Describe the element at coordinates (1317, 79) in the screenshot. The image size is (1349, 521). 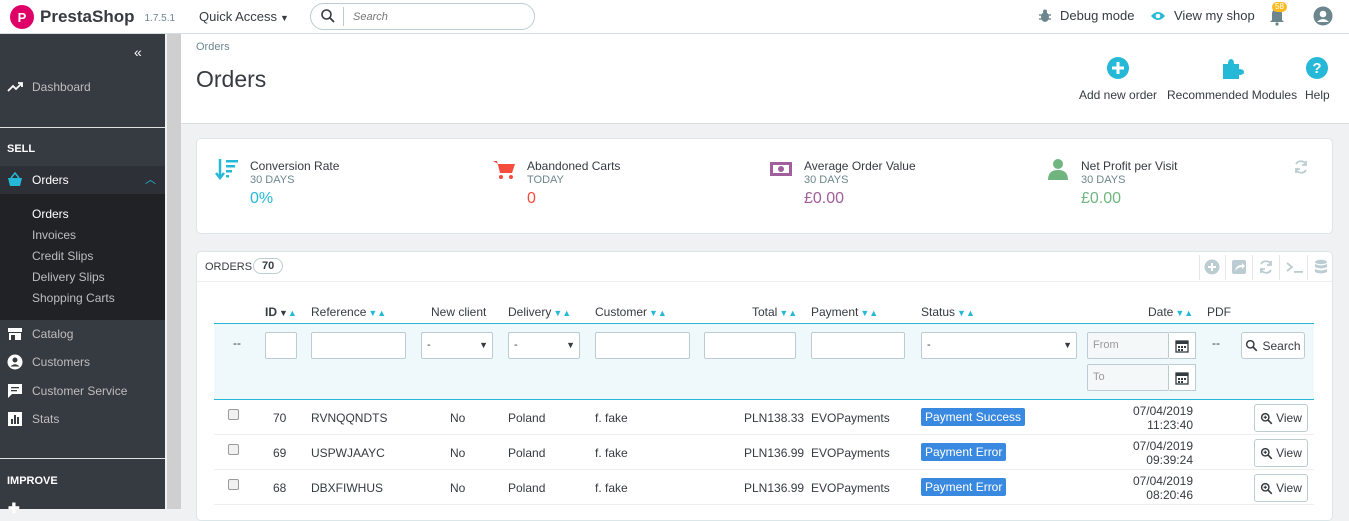
I see `help-button: ? Help` at that location.